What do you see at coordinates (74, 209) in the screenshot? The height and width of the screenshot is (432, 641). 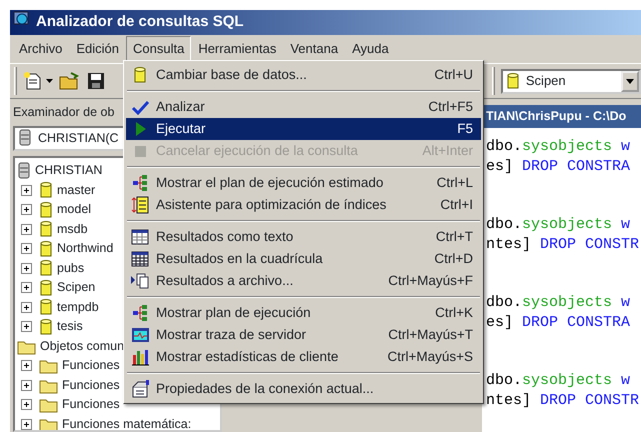 I see `tree-item: model` at bounding box center [74, 209].